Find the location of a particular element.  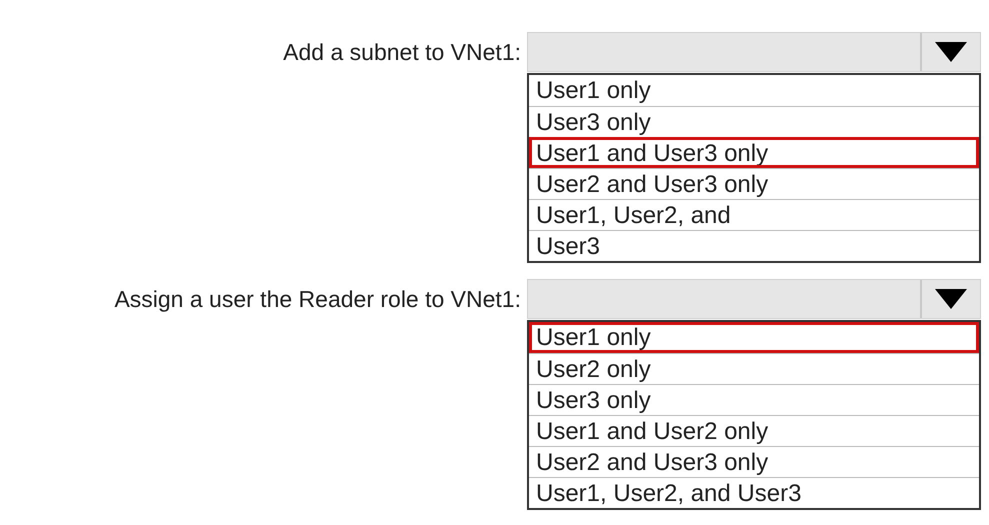

dropdown-option: User2 only is located at coordinates (754, 368).